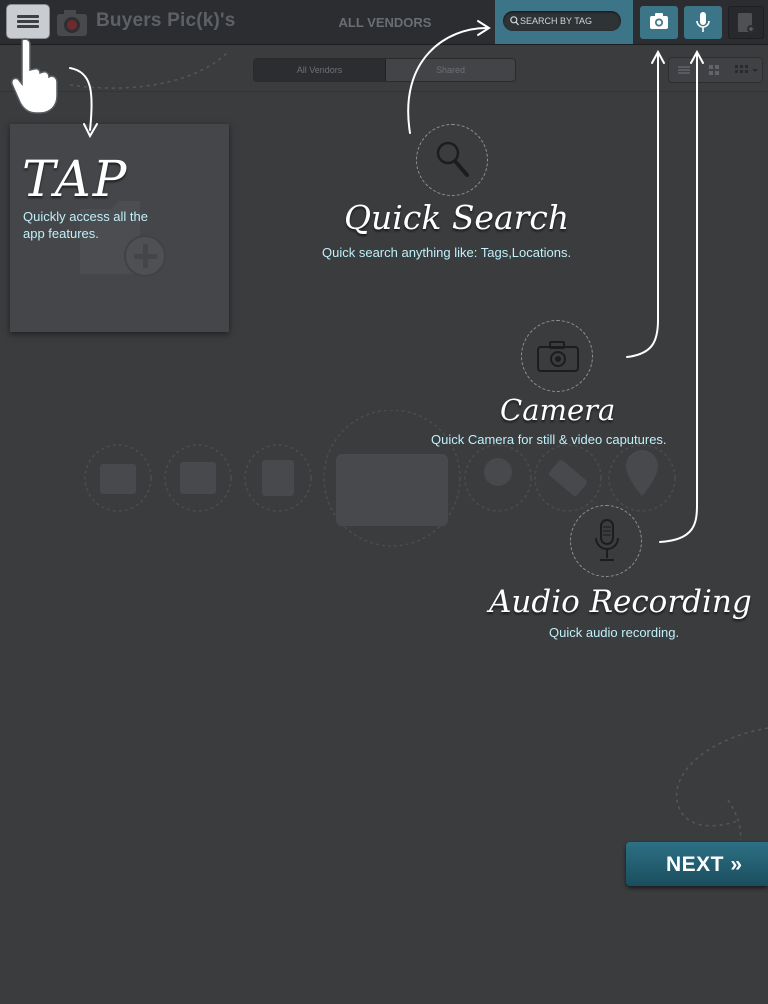 This screenshot has height=1004, width=768. I want to click on audio-recording-title: Audio Recording, so click(620, 602).